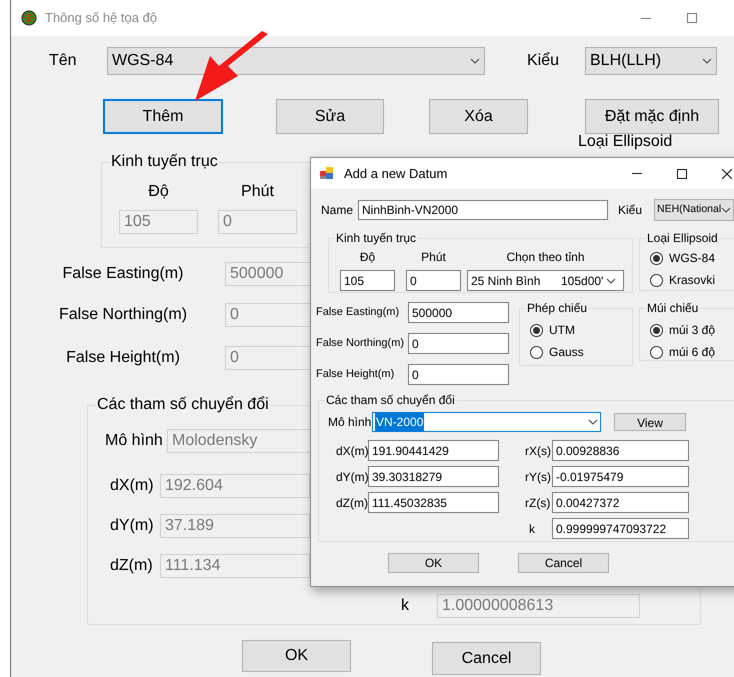 Image resolution: width=734 pixels, height=677 pixels. Describe the element at coordinates (367, 280) in the screenshot. I see `degree-field: 105` at that location.